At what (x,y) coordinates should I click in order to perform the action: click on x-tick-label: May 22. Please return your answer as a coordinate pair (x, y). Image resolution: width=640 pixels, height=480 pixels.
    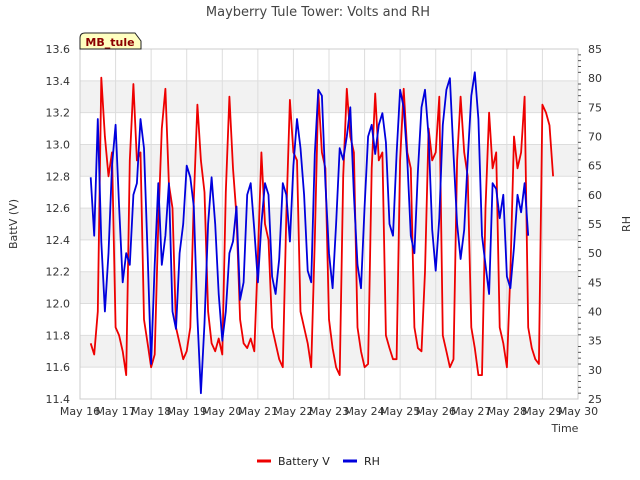
    Looking at the image, I should click on (293, 411).